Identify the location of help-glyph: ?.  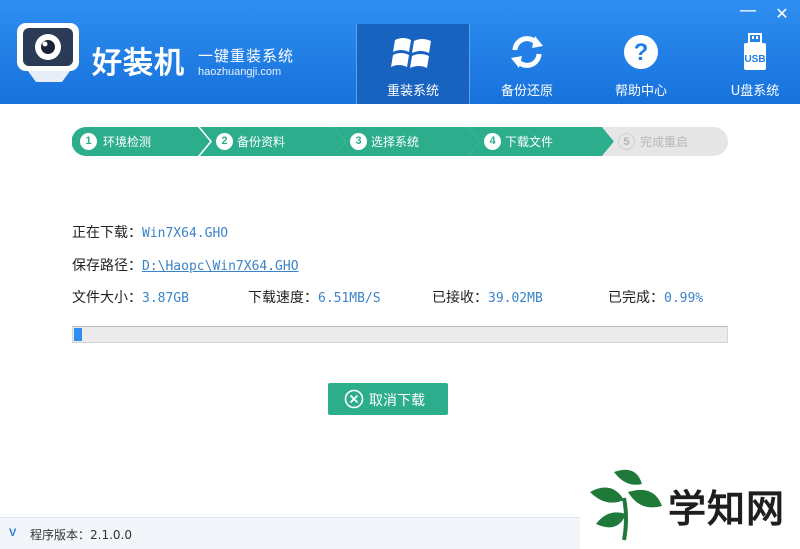
(641, 52).